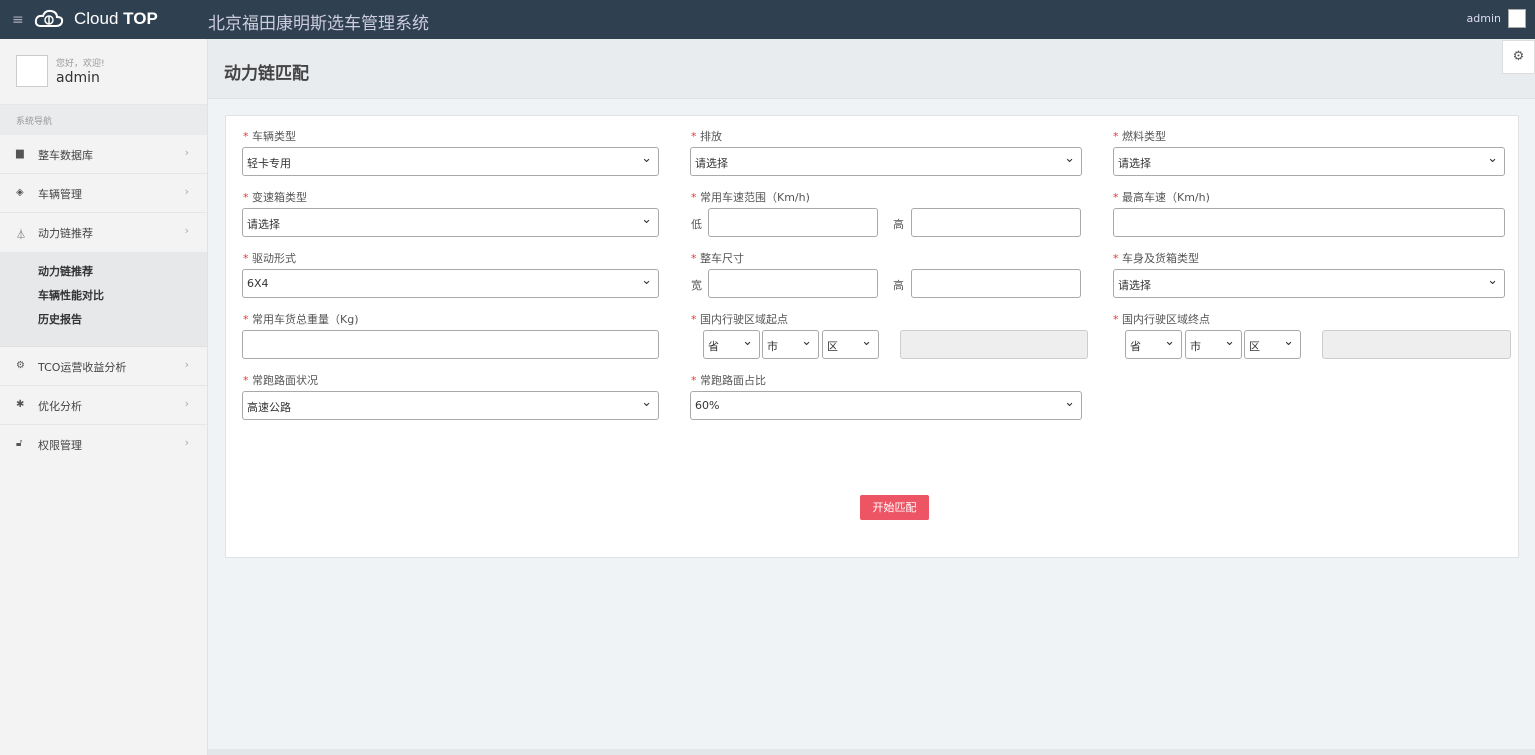 This screenshot has width=1535, height=755. What do you see at coordinates (728, 380) in the screenshot?
I see `road-ratio-label: * 常跑路面占比` at bounding box center [728, 380].